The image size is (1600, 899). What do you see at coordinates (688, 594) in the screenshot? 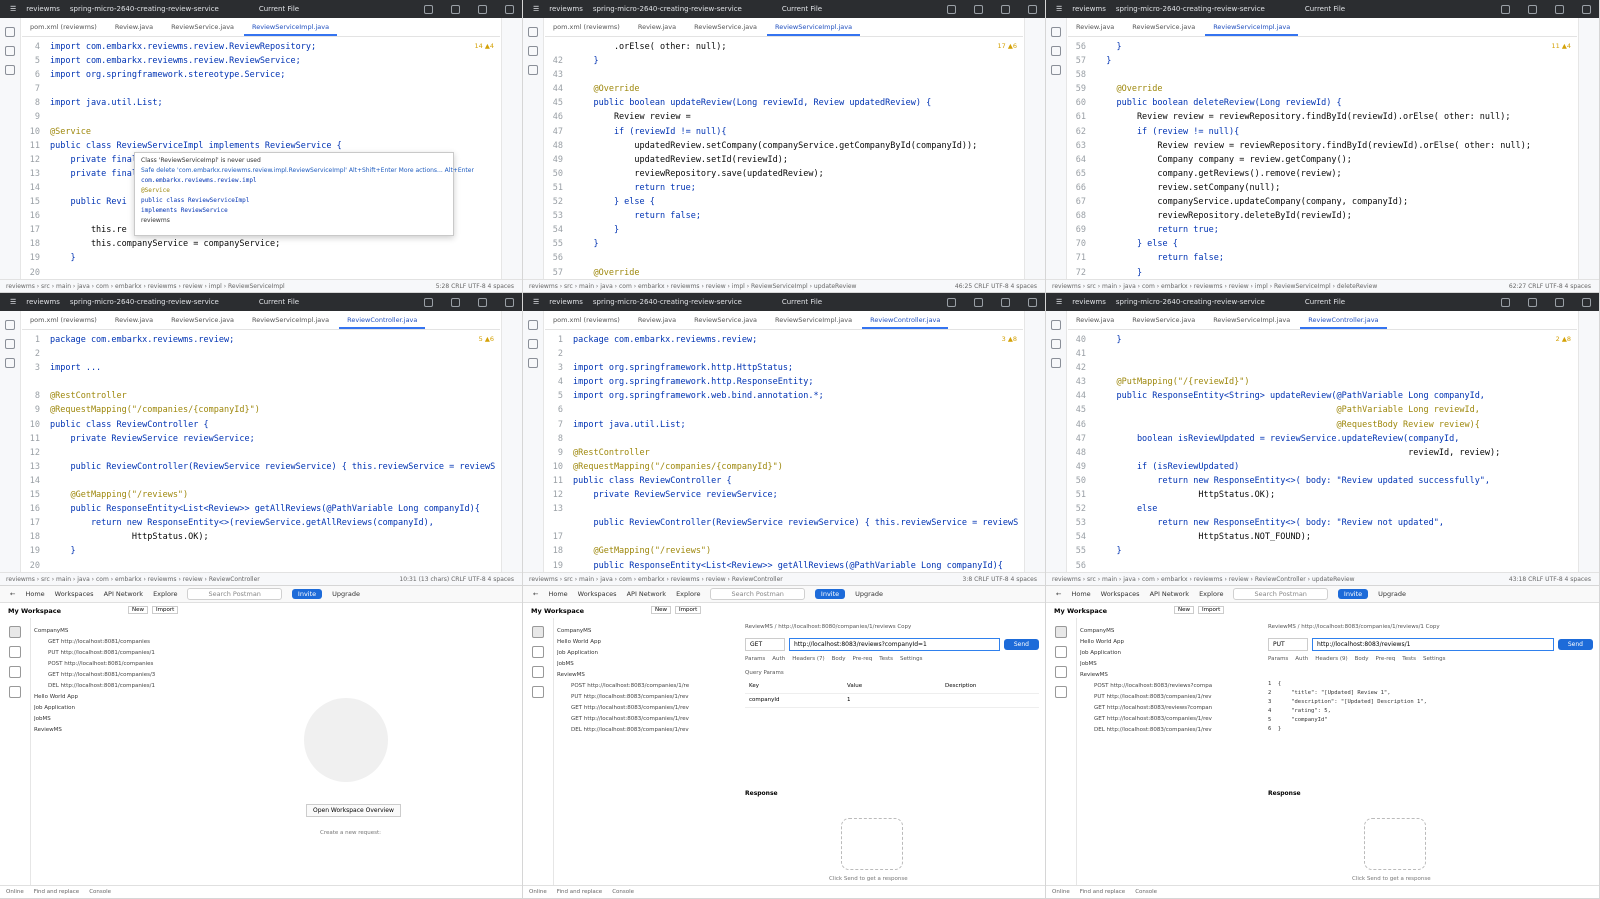
I see `nav-explore: Explore` at bounding box center [688, 594].